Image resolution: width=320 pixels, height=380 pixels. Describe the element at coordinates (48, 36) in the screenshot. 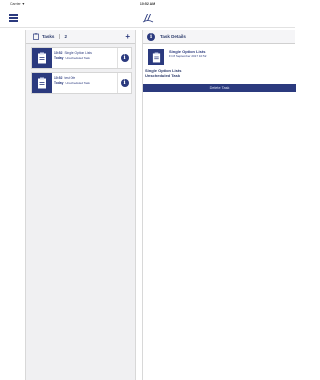

I see `tasks-title: Tasks` at that location.